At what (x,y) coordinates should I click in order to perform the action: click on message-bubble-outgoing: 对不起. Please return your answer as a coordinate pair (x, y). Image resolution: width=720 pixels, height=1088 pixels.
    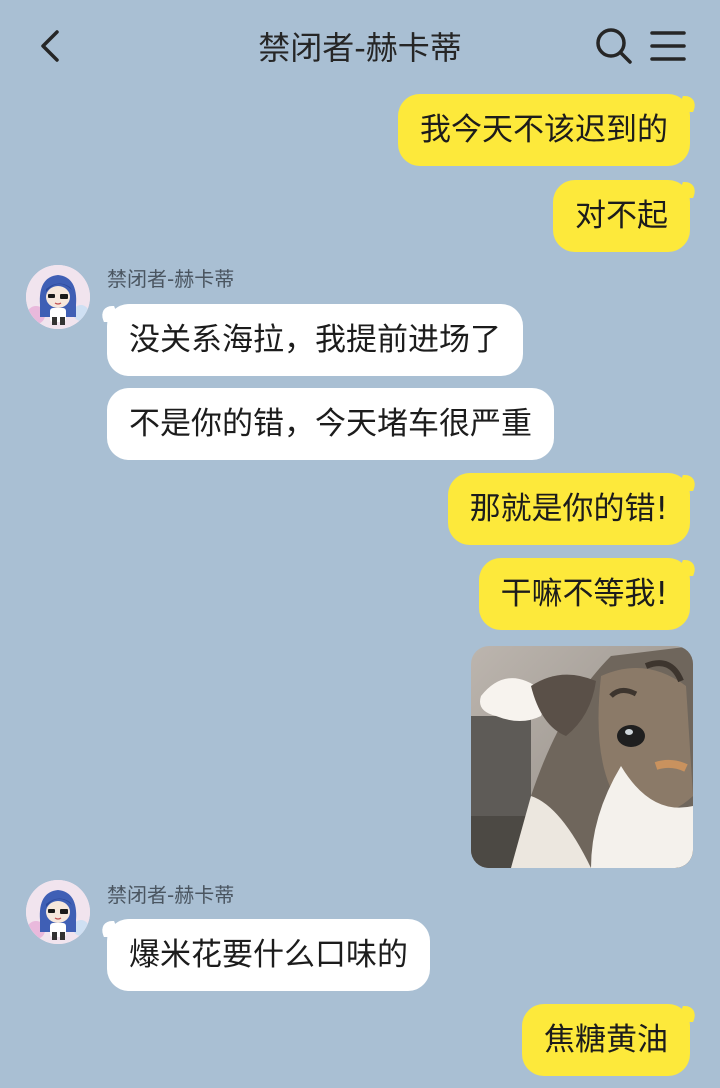
    Looking at the image, I should click on (621, 216).